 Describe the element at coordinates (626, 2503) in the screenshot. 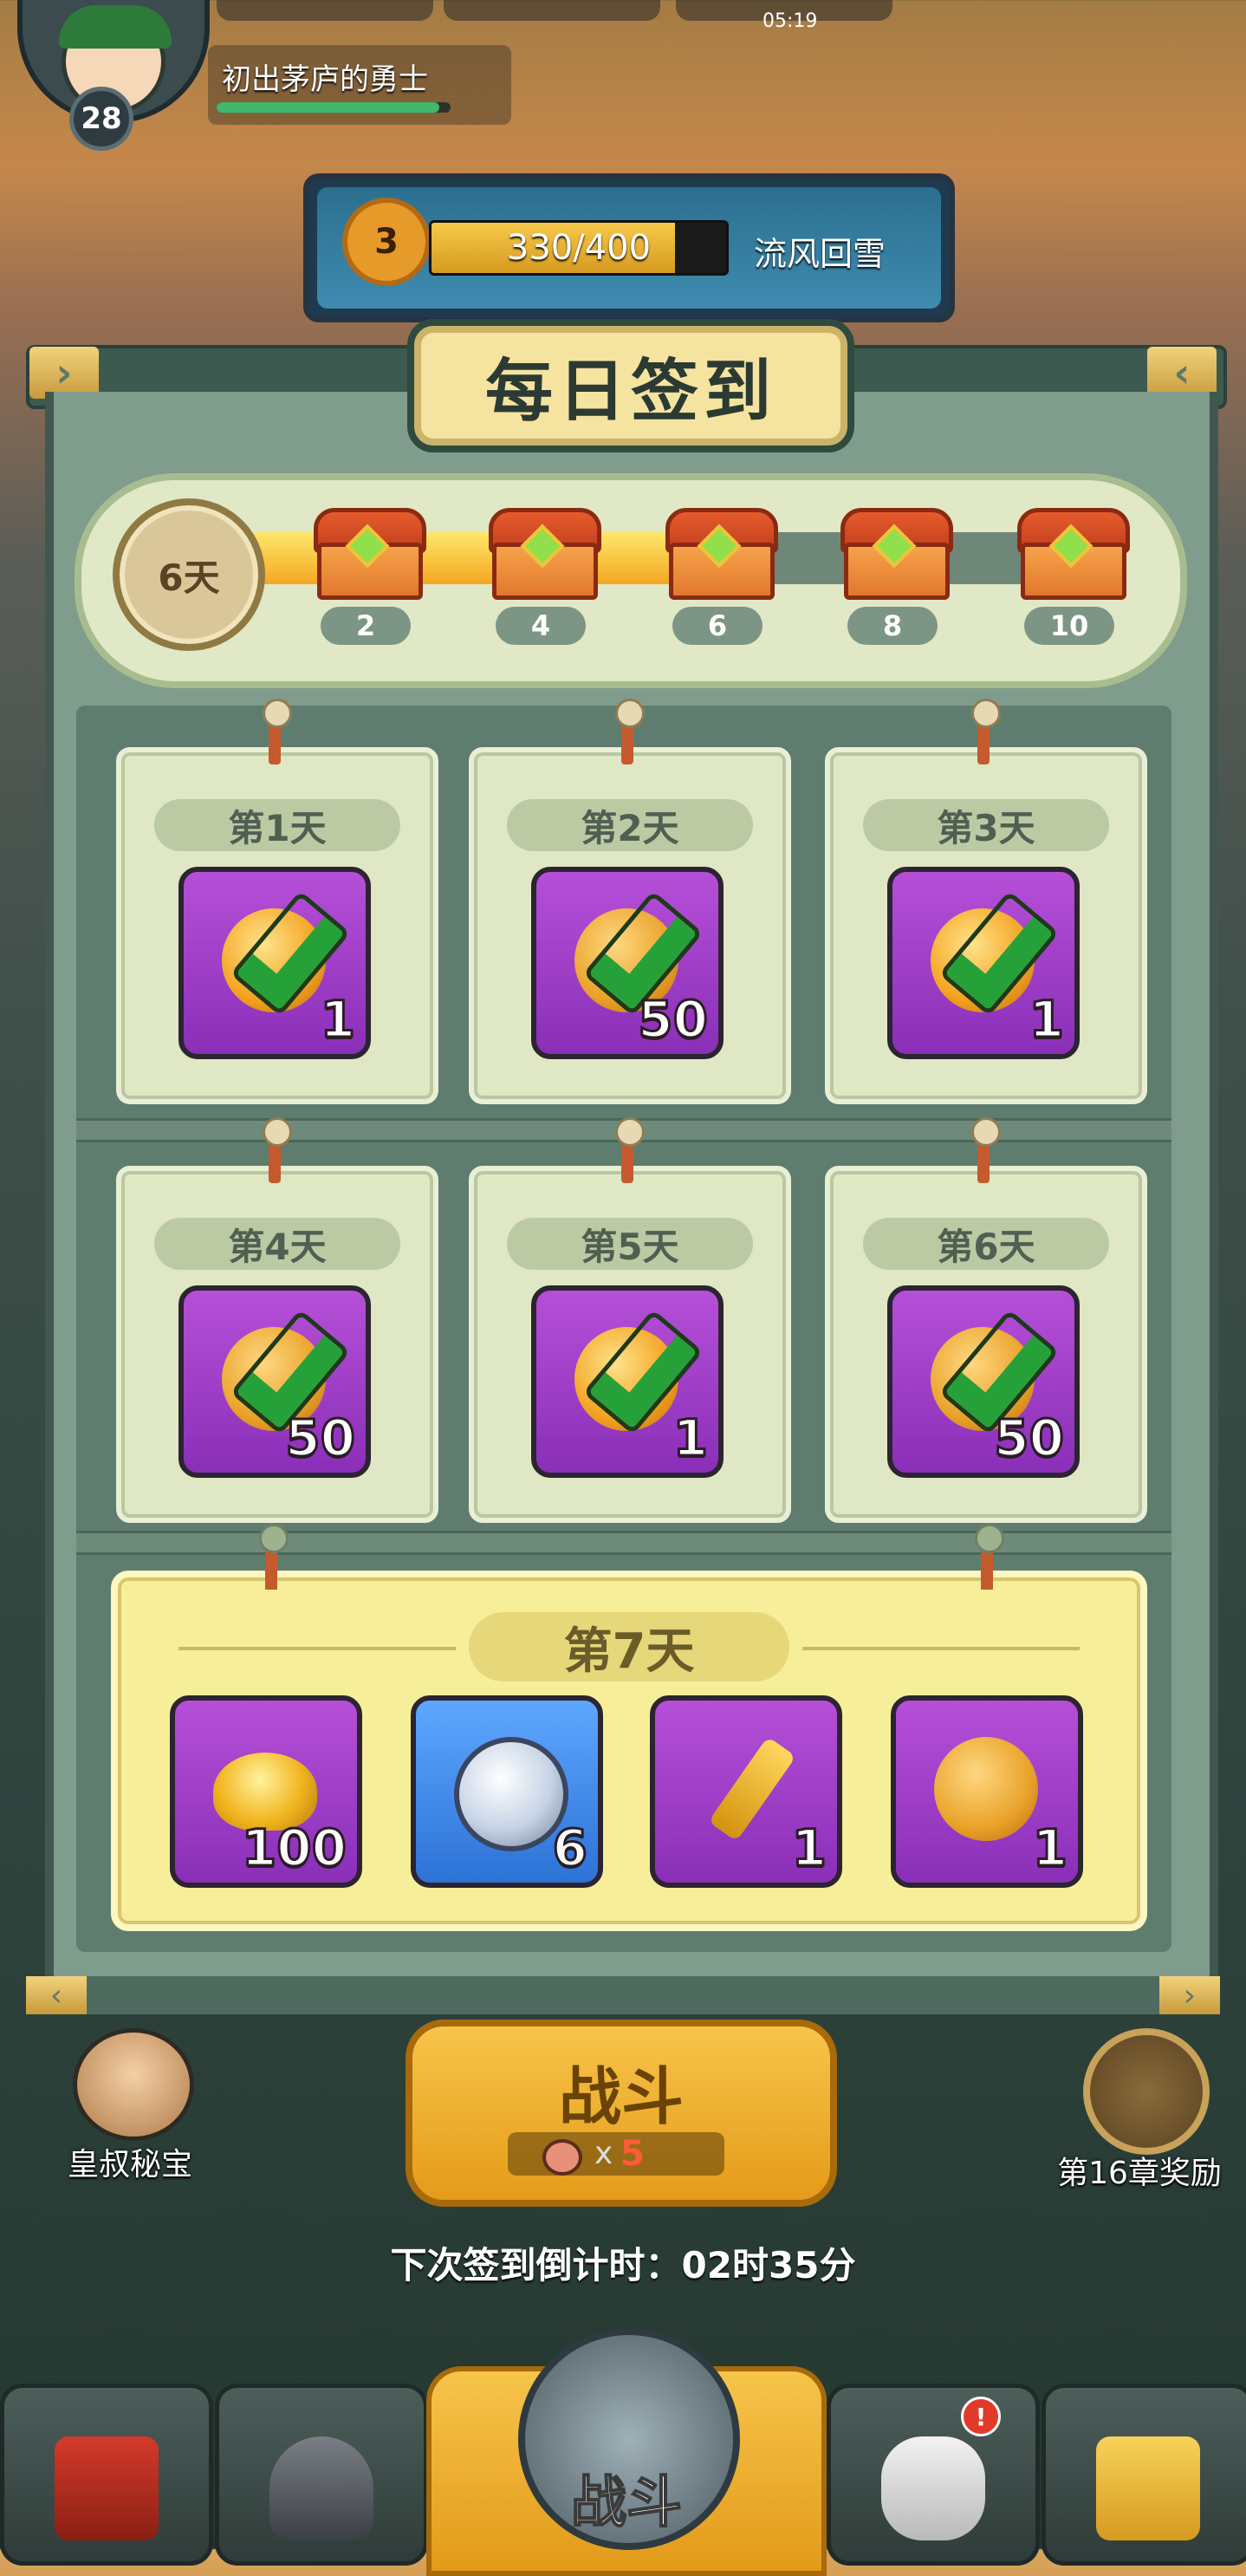

I see `nav-battle-label: 战斗` at that location.